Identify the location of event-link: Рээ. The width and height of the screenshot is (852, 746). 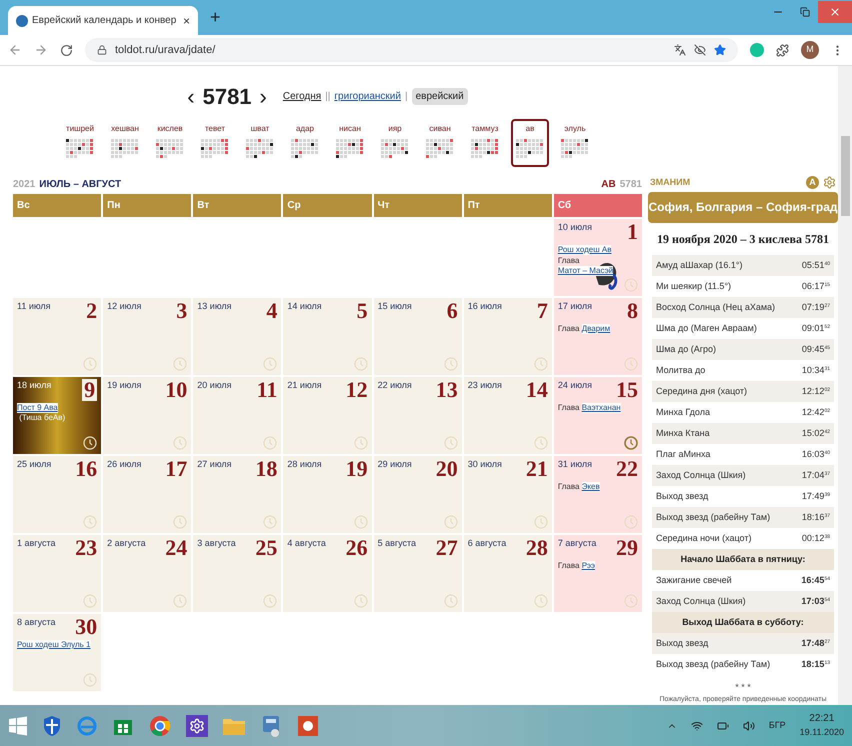
(589, 566).